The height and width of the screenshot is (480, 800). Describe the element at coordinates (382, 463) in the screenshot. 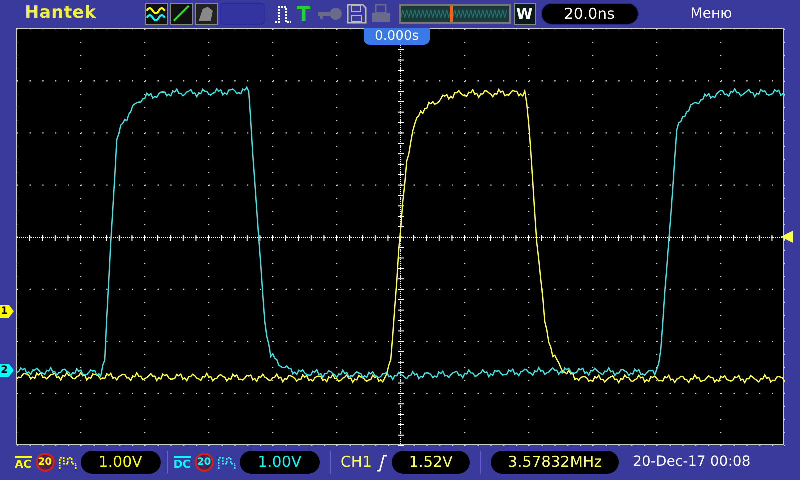

I see `rising-edge-icon` at that location.